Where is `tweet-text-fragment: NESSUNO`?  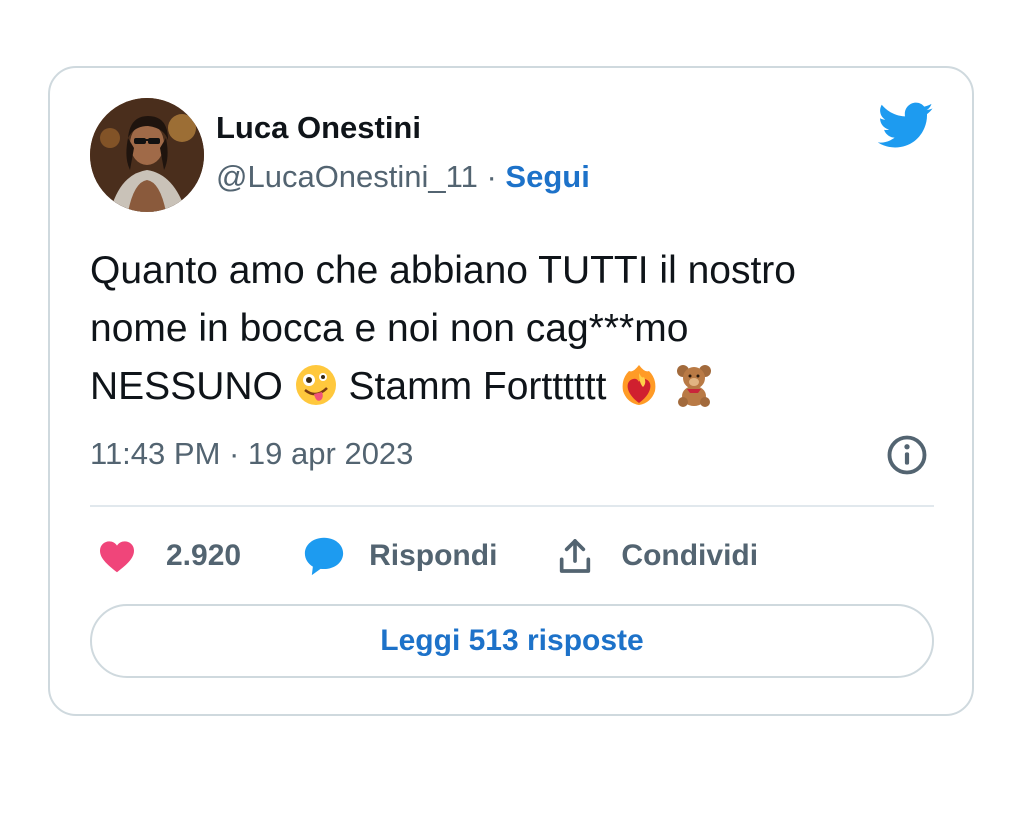 tweet-text-fragment: NESSUNO is located at coordinates (192, 386).